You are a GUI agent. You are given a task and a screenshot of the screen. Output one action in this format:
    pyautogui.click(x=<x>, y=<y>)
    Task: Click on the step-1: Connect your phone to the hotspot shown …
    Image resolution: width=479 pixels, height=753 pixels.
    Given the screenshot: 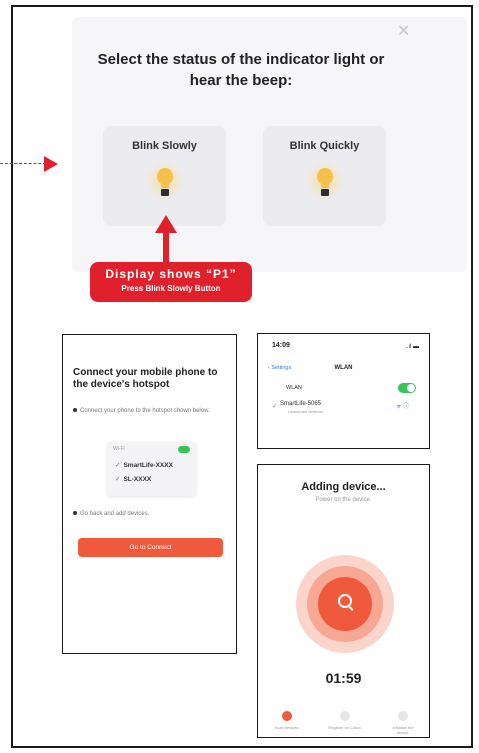 What is the action you would take?
    pyautogui.click(x=141, y=411)
    